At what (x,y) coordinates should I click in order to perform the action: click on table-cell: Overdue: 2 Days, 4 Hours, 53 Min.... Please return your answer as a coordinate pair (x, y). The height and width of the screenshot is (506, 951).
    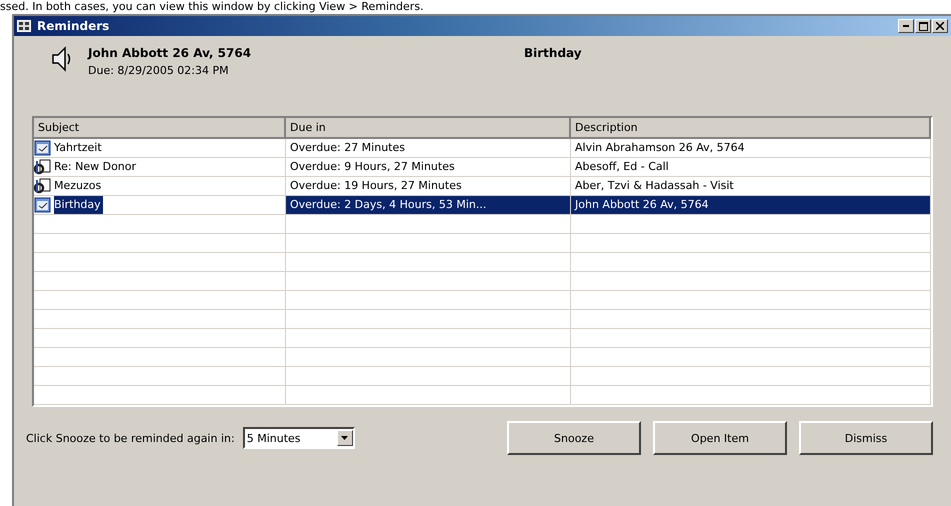
    Looking at the image, I should click on (428, 205).